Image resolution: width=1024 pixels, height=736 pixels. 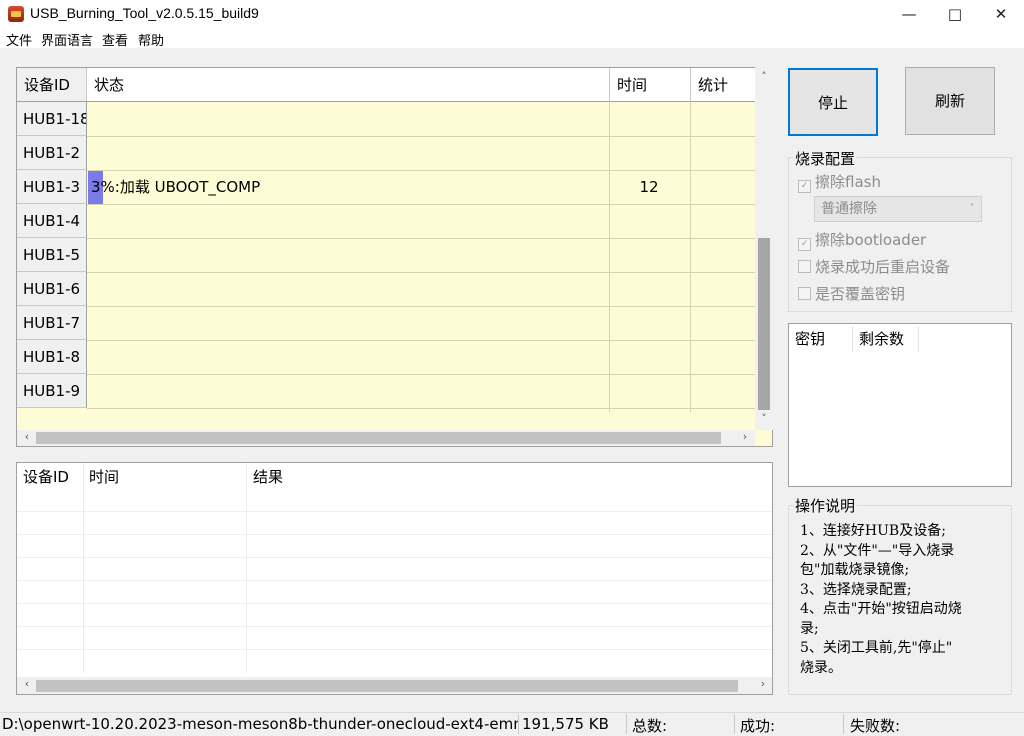 What do you see at coordinates (52, 85) in the screenshot?
I see `column-header-device-id: 设备ID` at bounding box center [52, 85].